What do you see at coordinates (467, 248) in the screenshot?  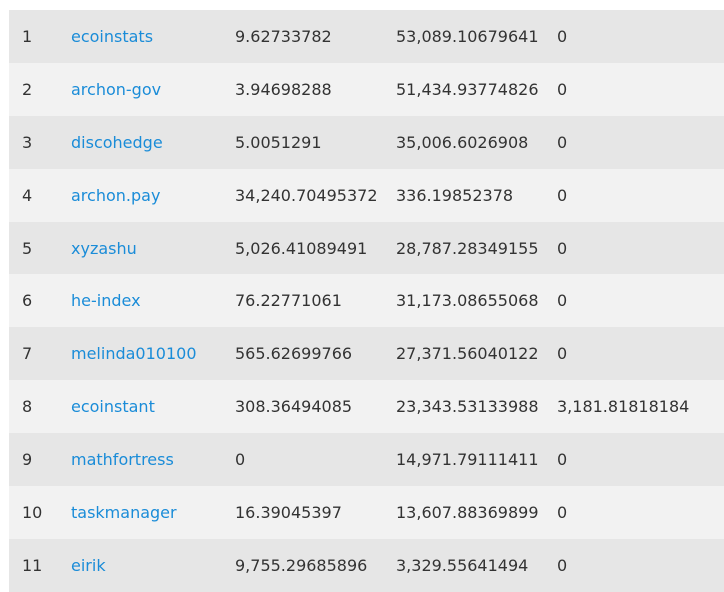 I see `value-b-cell: 28,787.28349155` at bounding box center [467, 248].